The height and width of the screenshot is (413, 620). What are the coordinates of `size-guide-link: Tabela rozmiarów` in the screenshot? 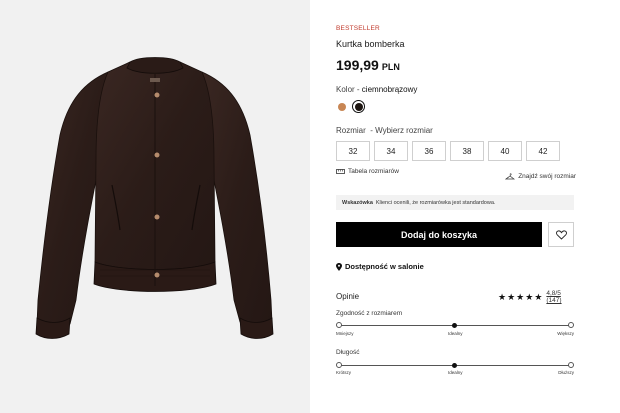 It's located at (367, 171).